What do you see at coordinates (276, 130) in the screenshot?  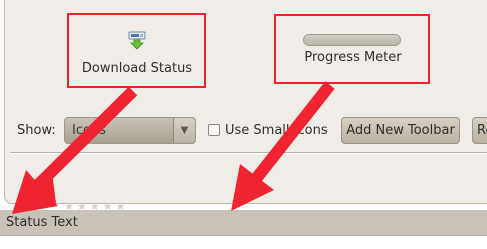 I see `use-small-icons-label: Use Small Icons` at bounding box center [276, 130].